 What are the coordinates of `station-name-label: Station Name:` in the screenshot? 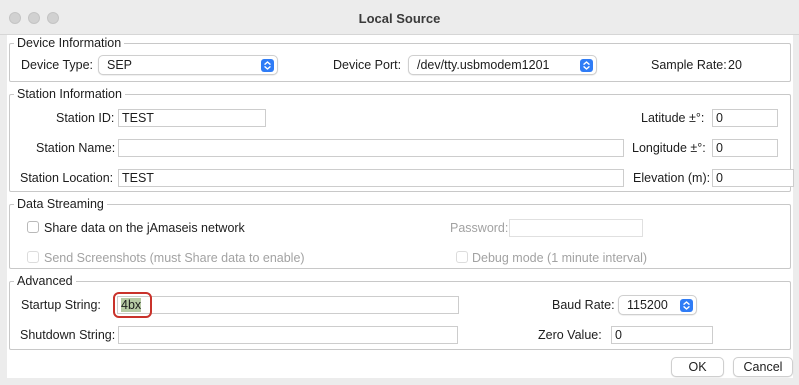 It's located at (76, 148).